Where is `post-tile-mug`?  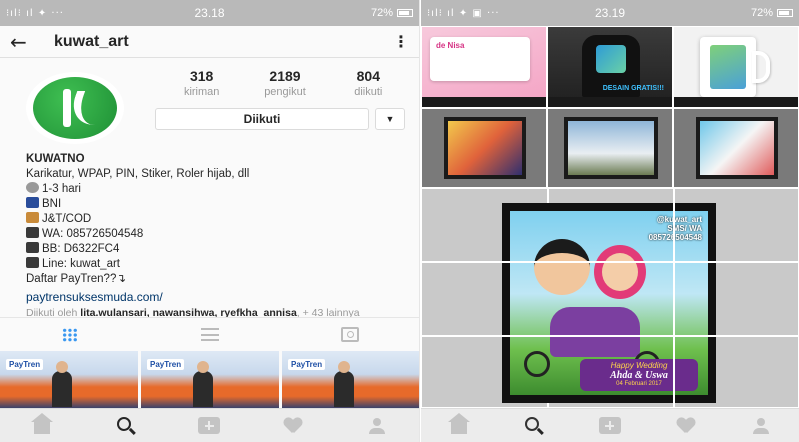
post-tile-mug is located at coordinates (736, 67).